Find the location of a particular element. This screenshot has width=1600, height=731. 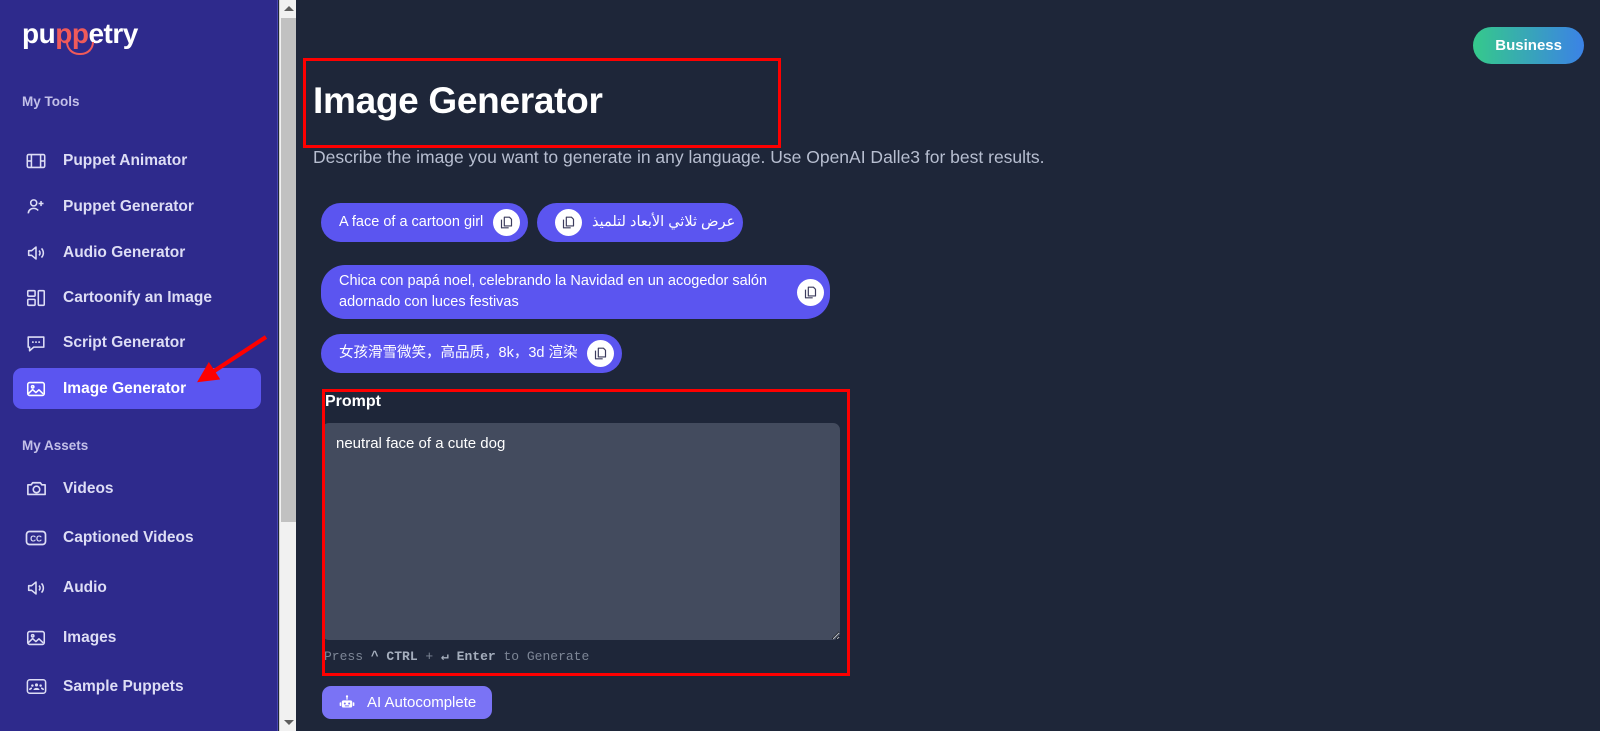

suggestion-pill: A face of a cartoon girl is located at coordinates (425, 222).